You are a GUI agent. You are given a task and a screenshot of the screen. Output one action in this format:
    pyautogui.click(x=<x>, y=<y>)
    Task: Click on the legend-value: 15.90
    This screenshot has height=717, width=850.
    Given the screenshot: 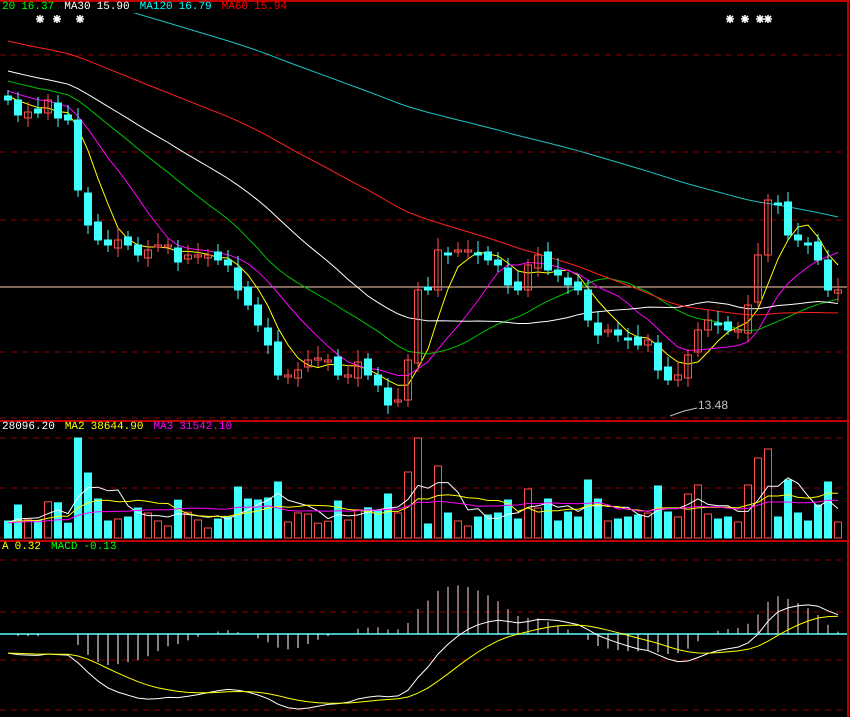 What is the action you would take?
    pyautogui.click(x=113, y=7)
    